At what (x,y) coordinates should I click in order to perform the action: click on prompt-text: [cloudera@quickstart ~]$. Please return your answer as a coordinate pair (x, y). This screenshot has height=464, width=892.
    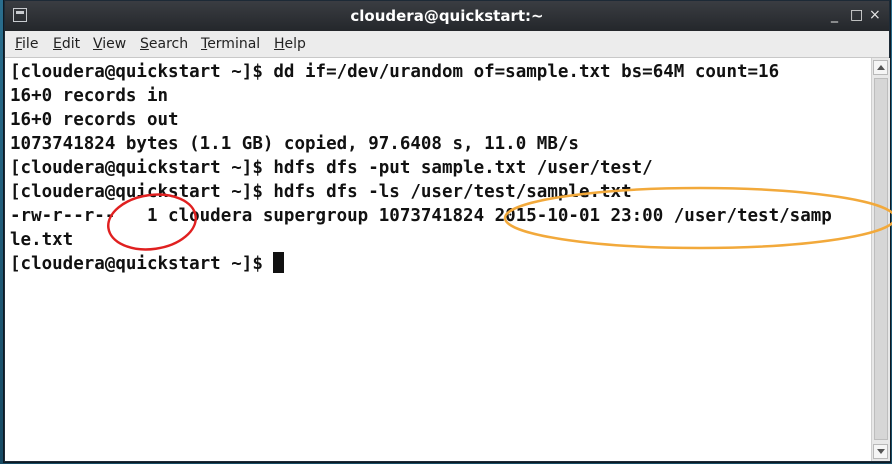
    Looking at the image, I should click on (142, 264).